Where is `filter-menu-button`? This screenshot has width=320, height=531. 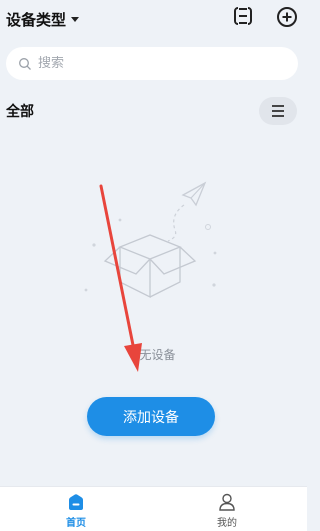
filter-menu-button is located at coordinates (278, 111).